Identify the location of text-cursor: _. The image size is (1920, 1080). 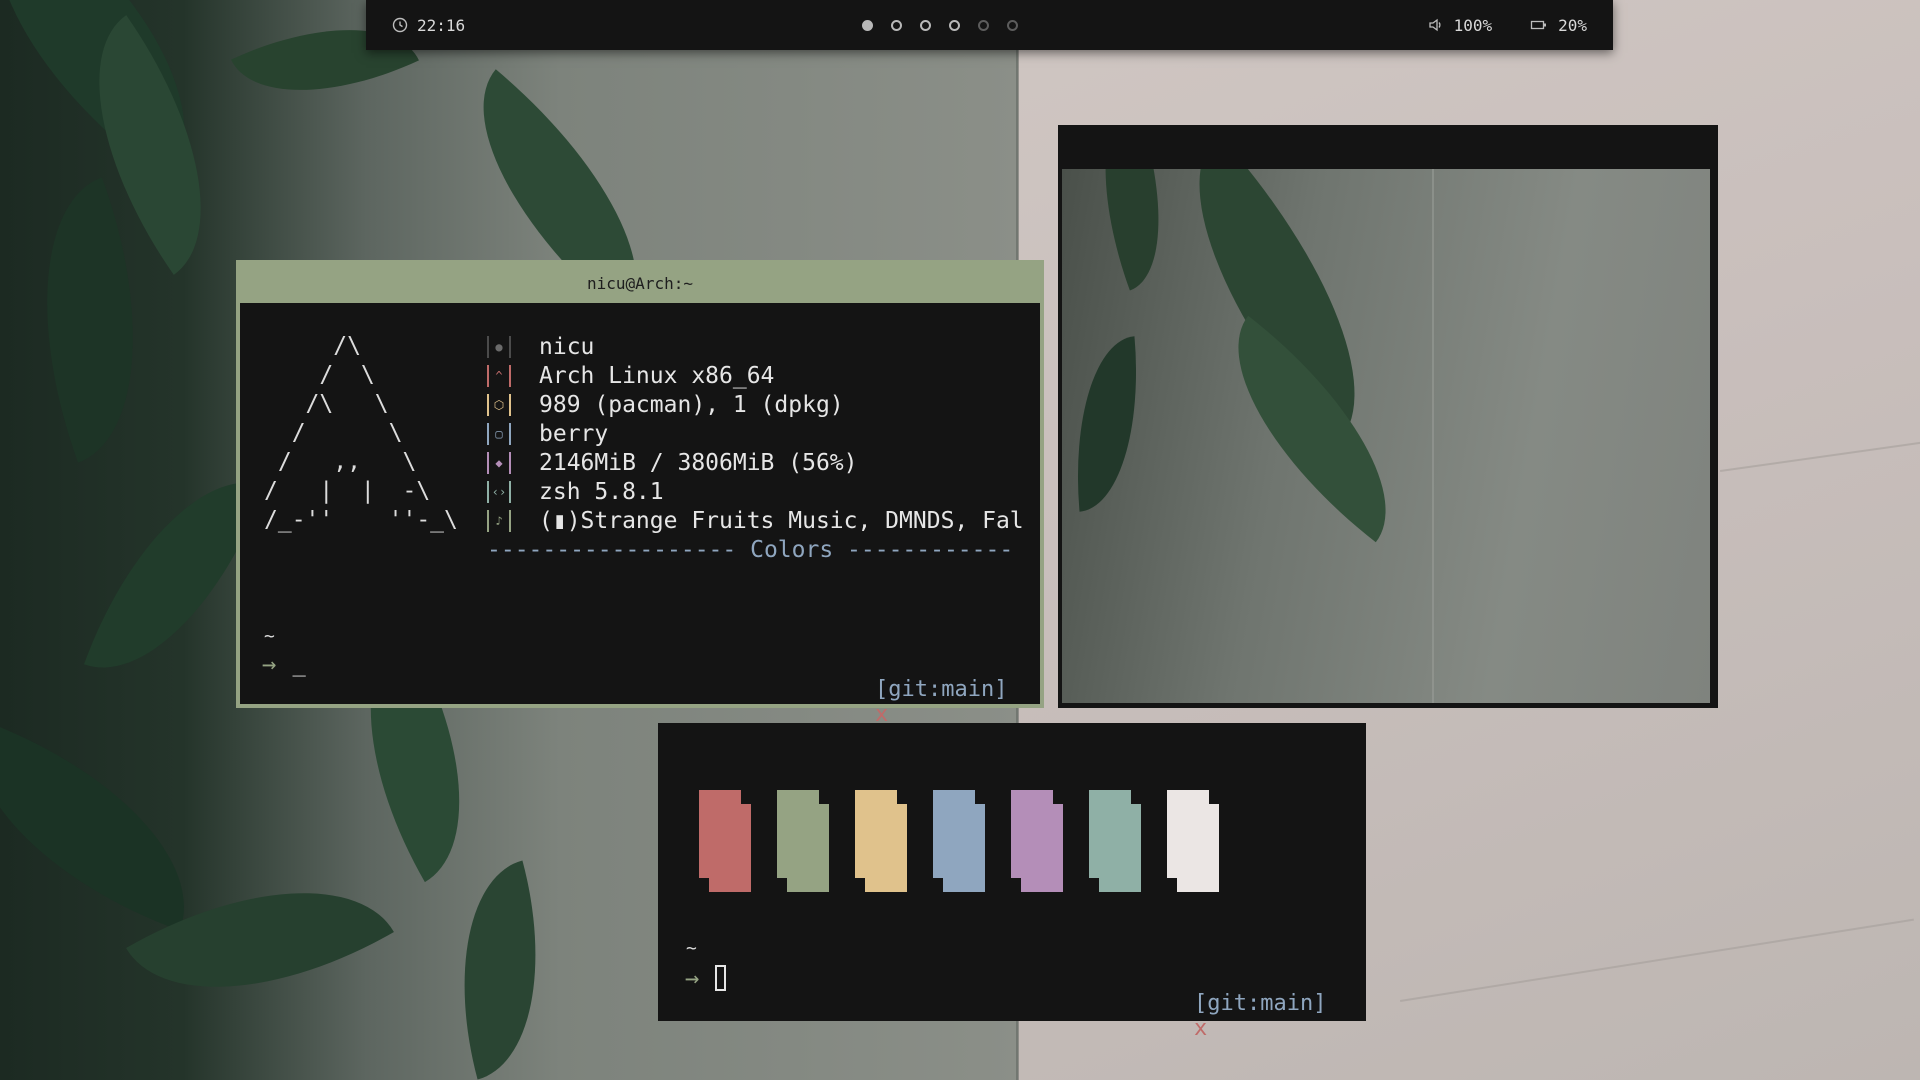
(299, 664).